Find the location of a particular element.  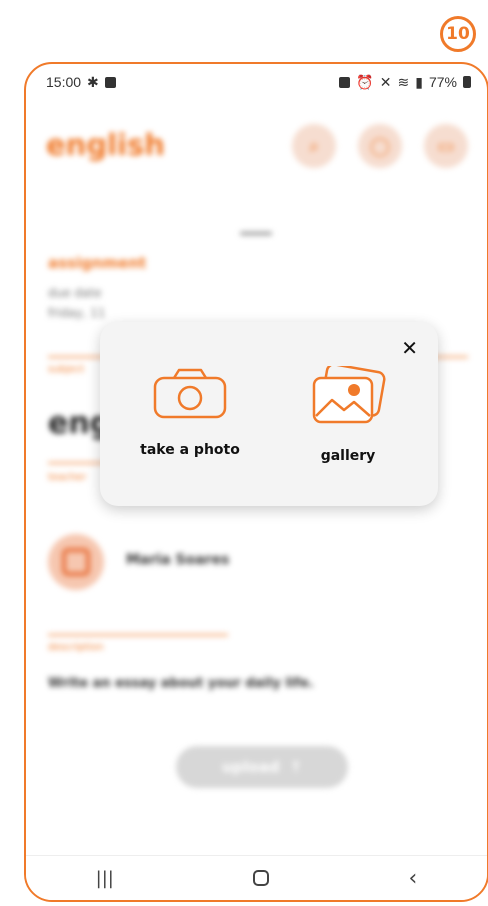

close-icon: ✕ is located at coordinates (409, 348).